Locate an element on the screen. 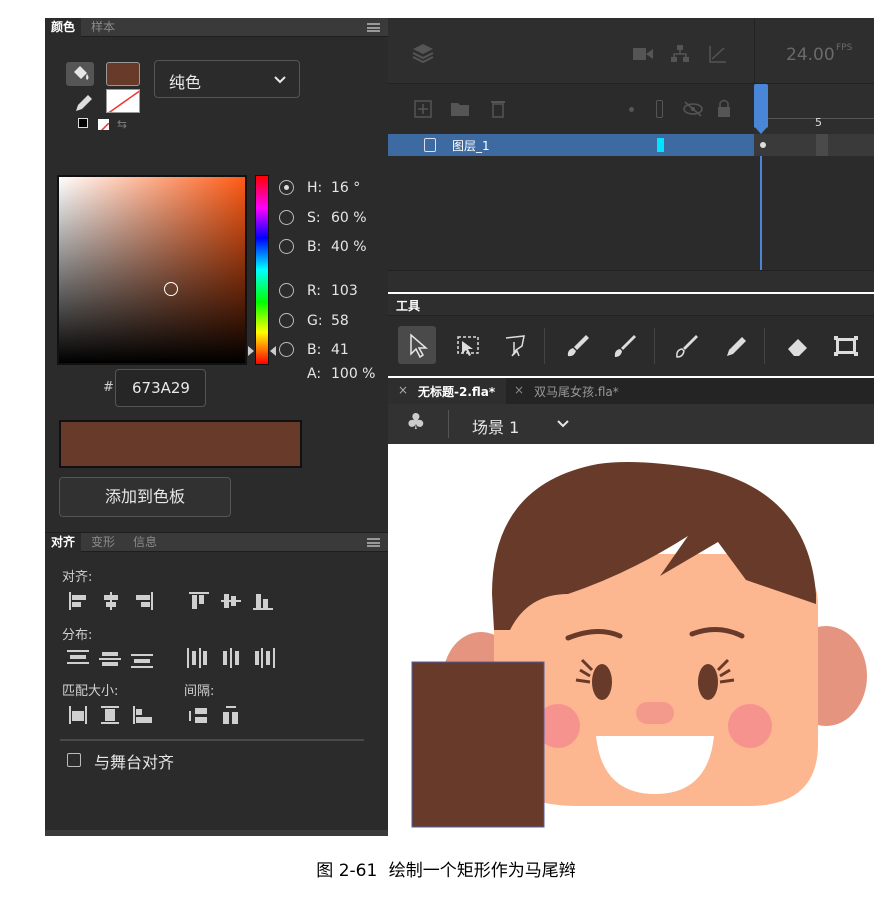  red-value: 103 is located at coordinates (344, 291).